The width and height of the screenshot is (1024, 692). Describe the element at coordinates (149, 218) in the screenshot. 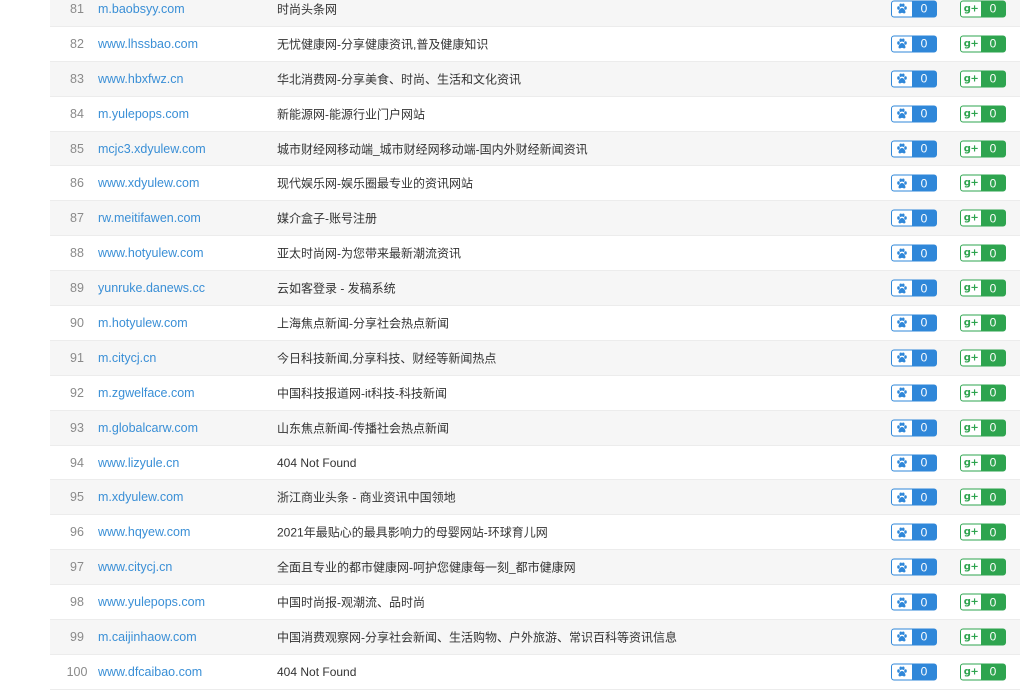

I see `domain-link: rw.meitifawen.com` at that location.